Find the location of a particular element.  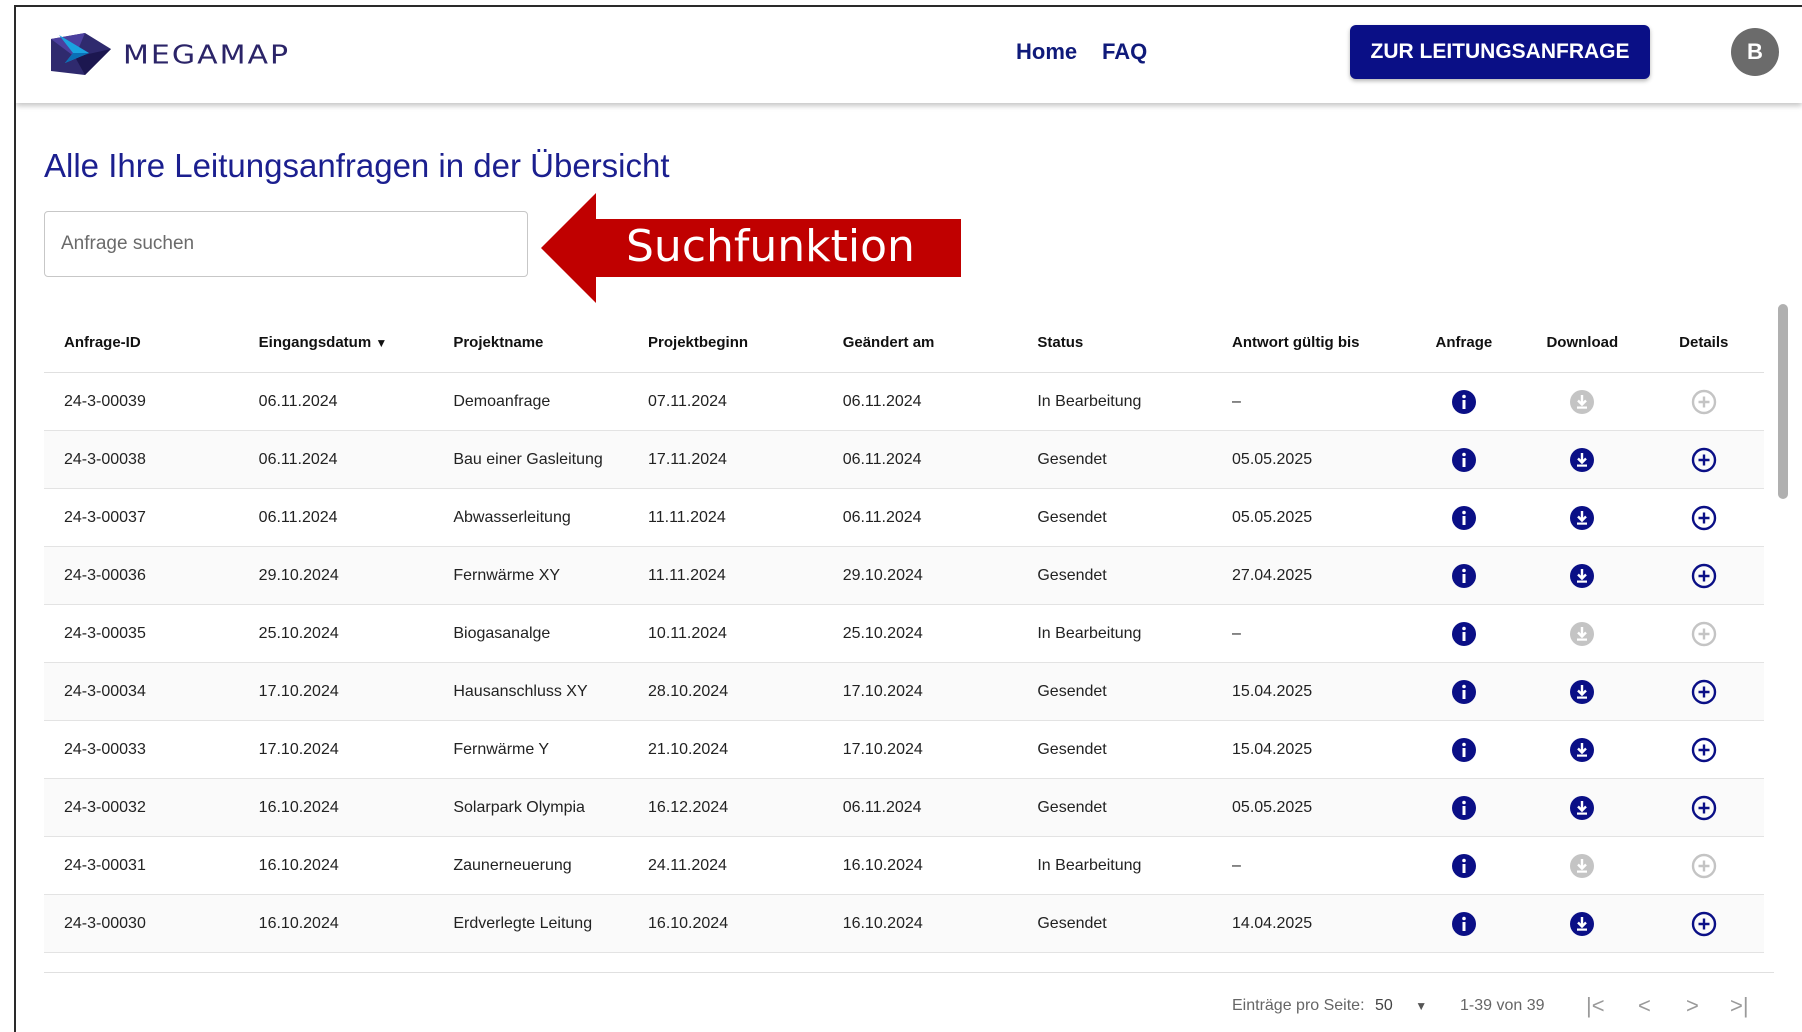

chevron-right-icon: > is located at coordinates (1692, 1006).